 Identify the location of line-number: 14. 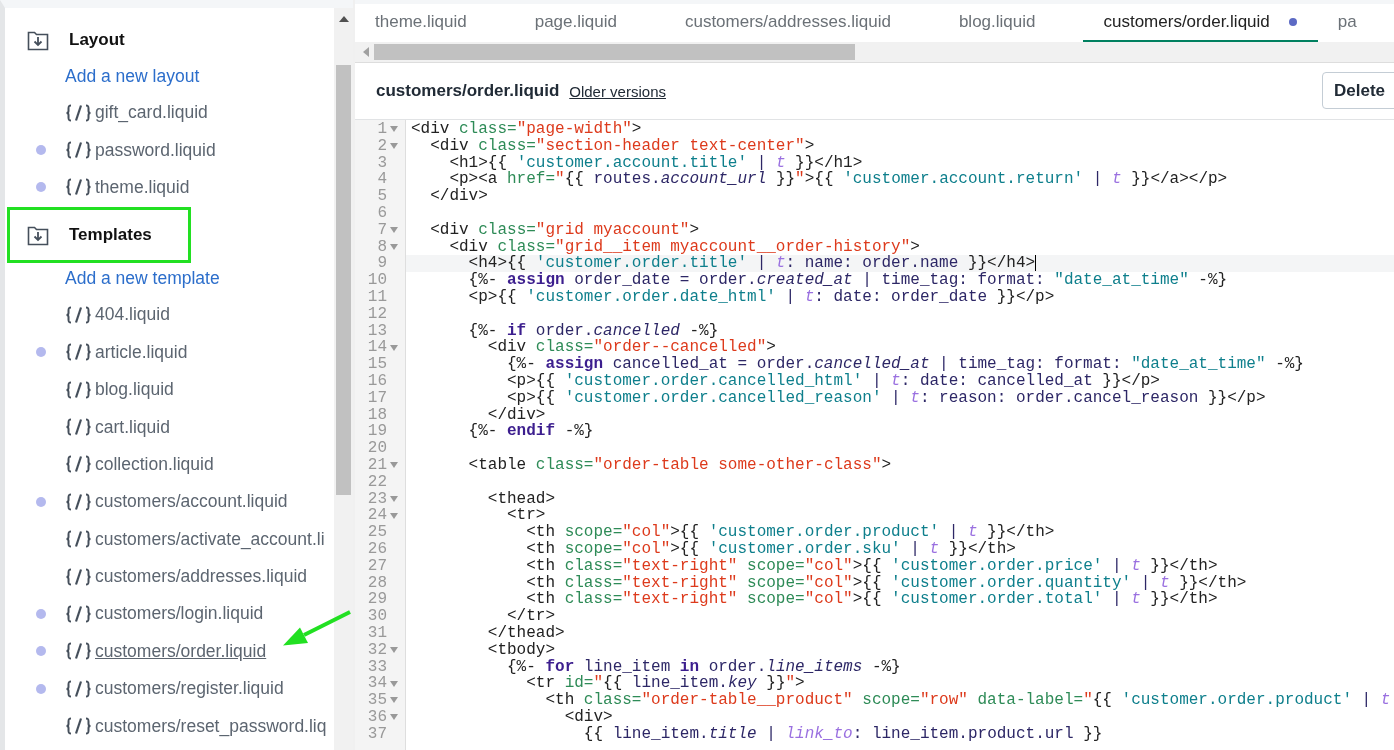
(377, 348).